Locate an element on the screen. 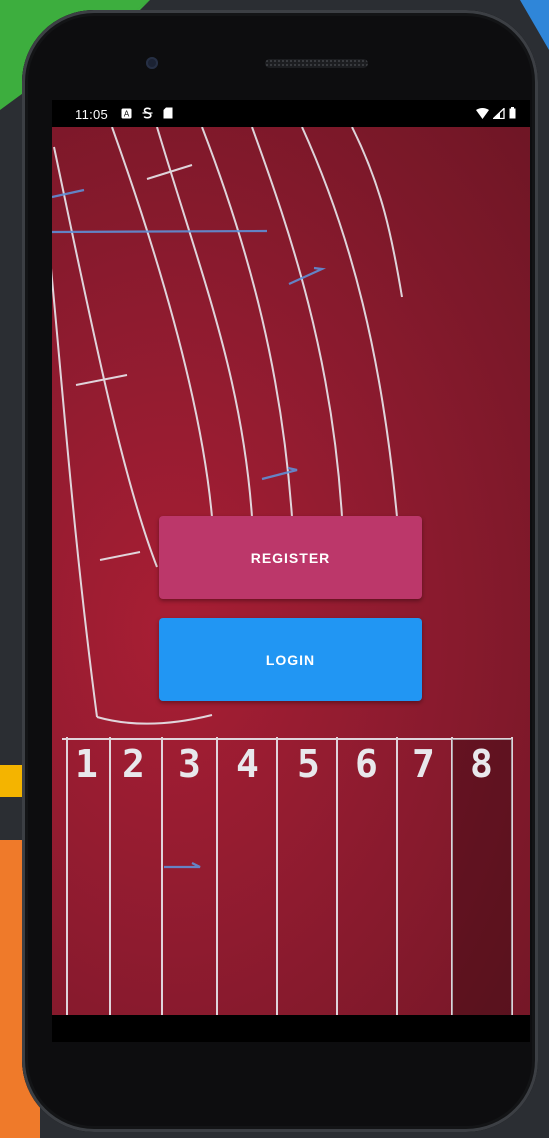 Image resolution: width=549 pixels, height=1138 pixels. status-left-icons: A is located at coordinates (147, 114).